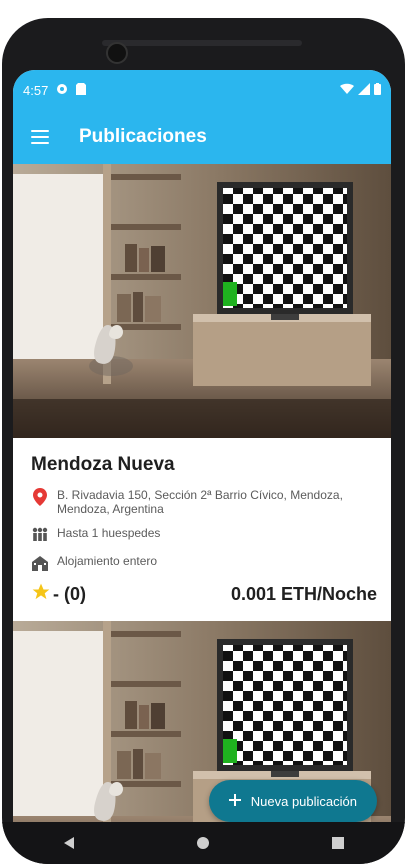 This screenshot has width=408, height=866. Describe the element at coordinates (55, 90) in the screenshot. I see `status-left: 4:57` at that location.